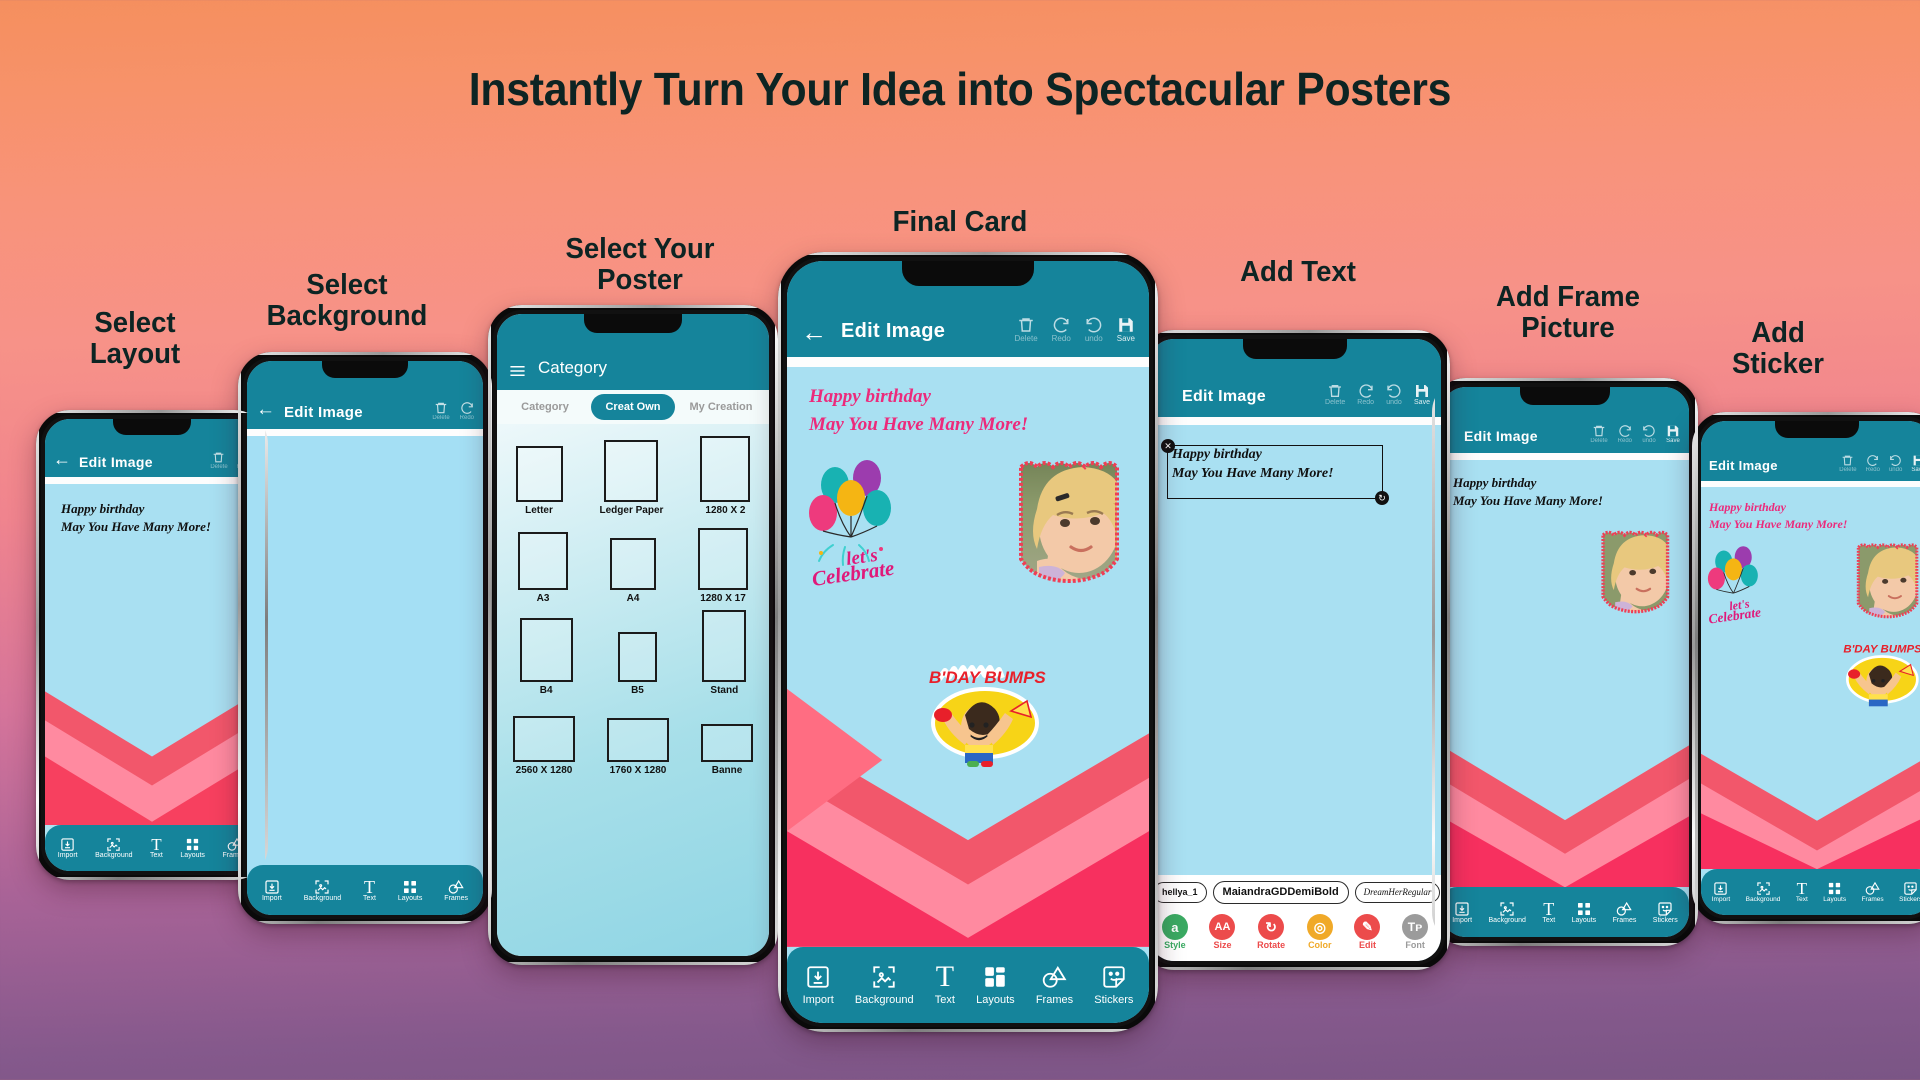 The image size is (1920, 1080). What do you see at coordinates (152, 645) in the screenshot?
I see `phone-select-layout: ← Edit Image Delete Redo Happy birthday` at bounding box center [152, 645].